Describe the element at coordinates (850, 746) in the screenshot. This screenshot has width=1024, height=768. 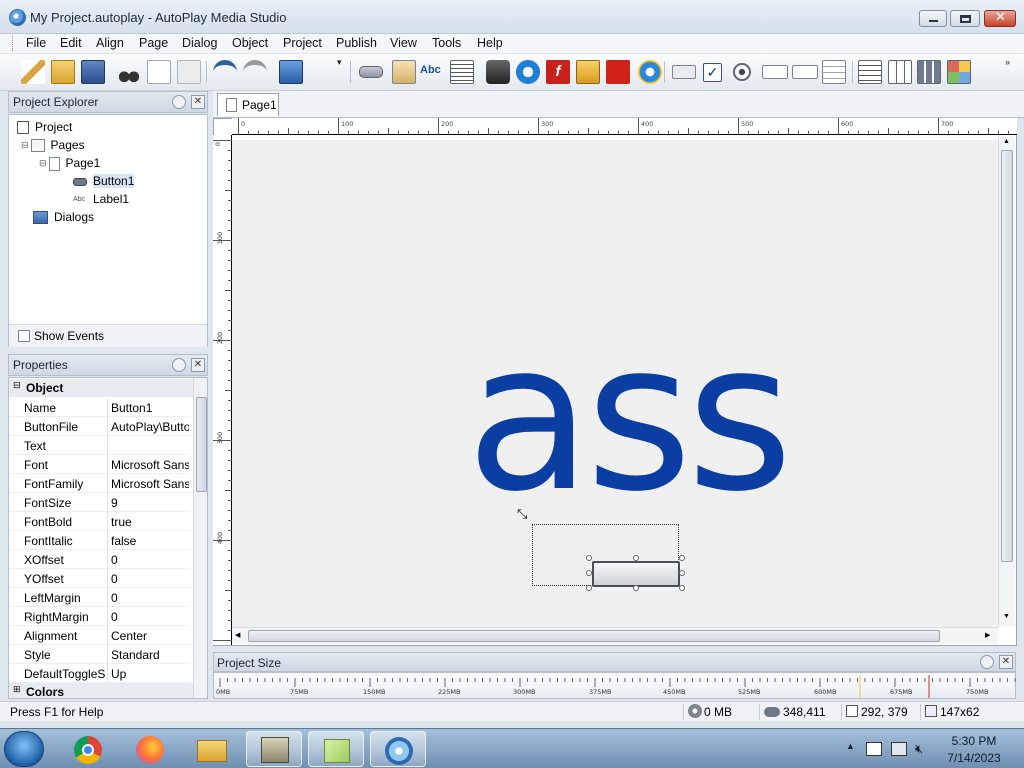
I see `tray-expand-icon: ▲` at that location.